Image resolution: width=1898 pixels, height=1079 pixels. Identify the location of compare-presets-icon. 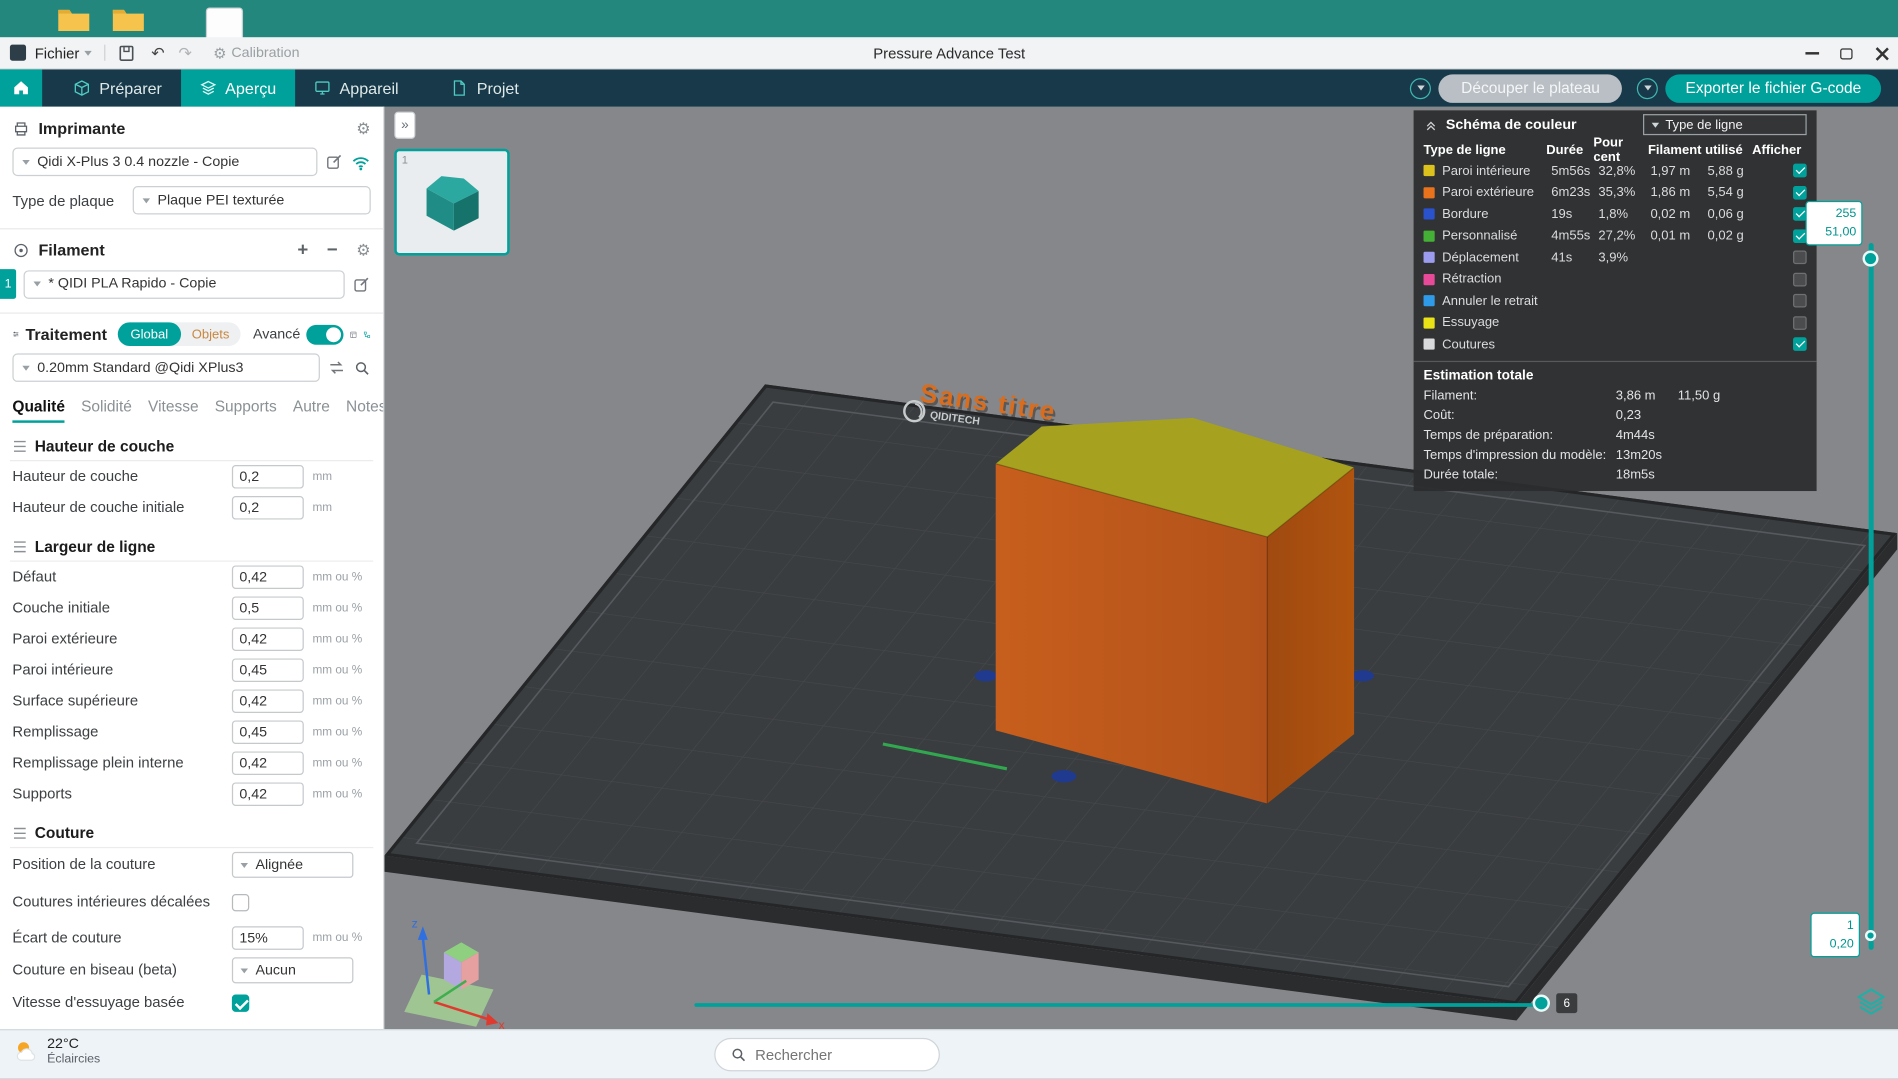
(336, 368).